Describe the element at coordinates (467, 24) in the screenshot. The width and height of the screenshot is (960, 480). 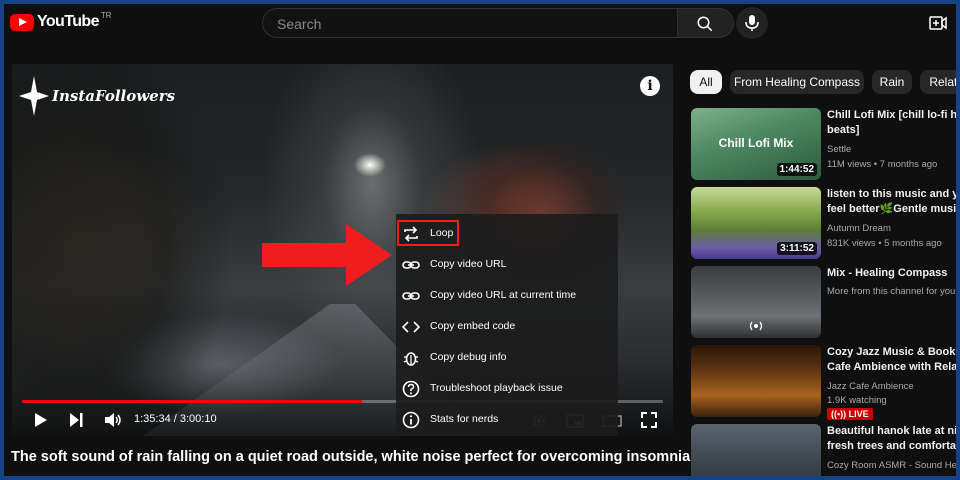
I see `search-input` at that location.